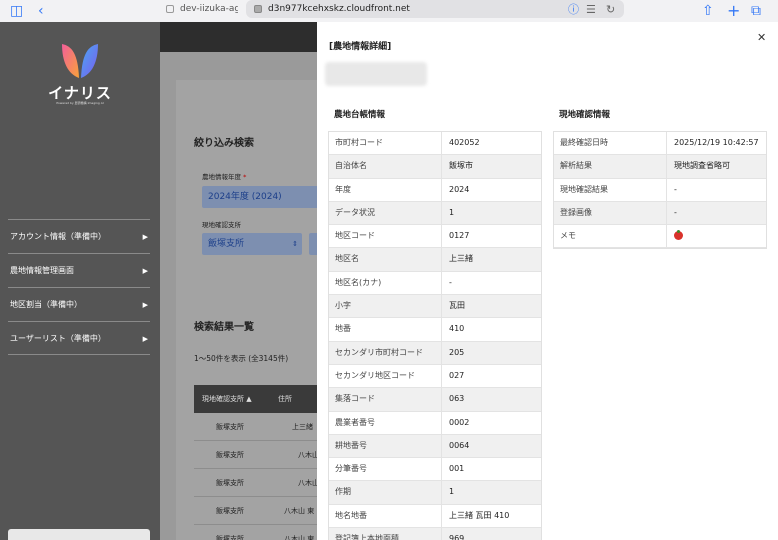 The image size is (778, 540). Describe the element at coordinates (198, 9) in the screenshot. I see `browser-tab-inactive: dev-iizuka-agric` at that location.